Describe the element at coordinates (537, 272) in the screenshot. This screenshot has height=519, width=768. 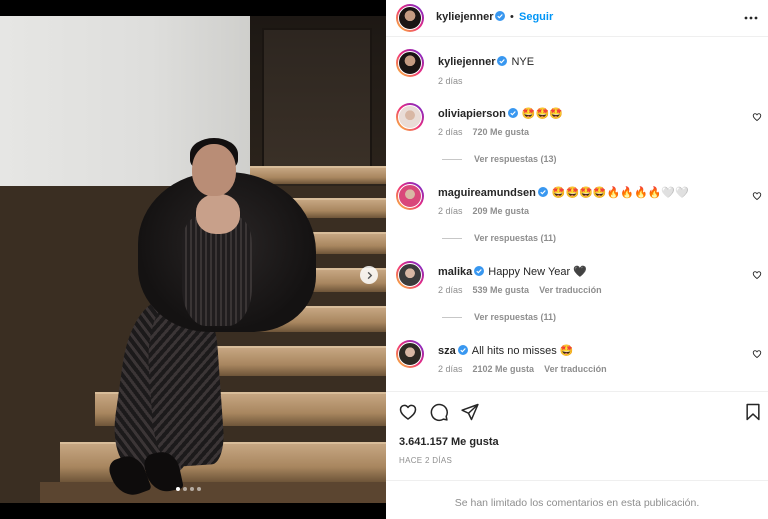
I see `comment-text: Happy New Year 🖤` at that location.